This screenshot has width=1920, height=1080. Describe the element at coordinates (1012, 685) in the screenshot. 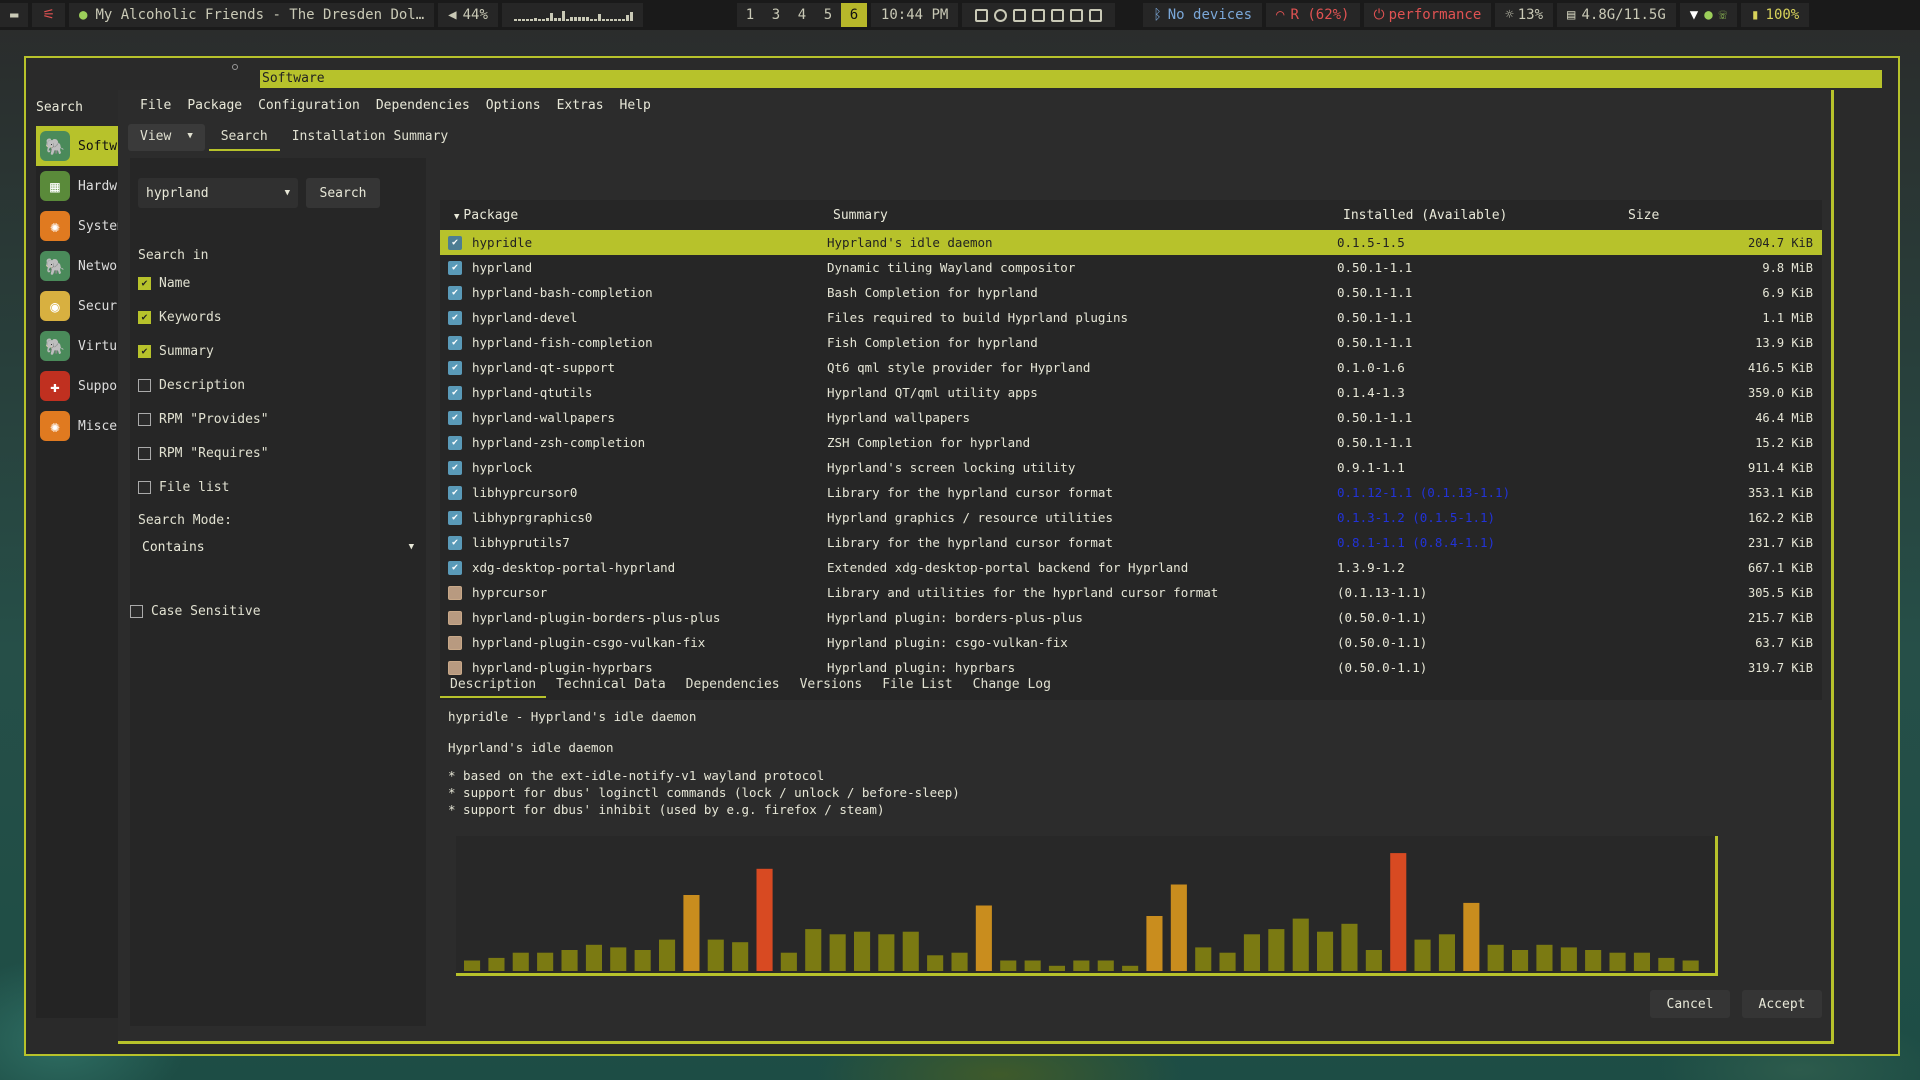

I see `detail-tab-change-log: Change Log` at that location.